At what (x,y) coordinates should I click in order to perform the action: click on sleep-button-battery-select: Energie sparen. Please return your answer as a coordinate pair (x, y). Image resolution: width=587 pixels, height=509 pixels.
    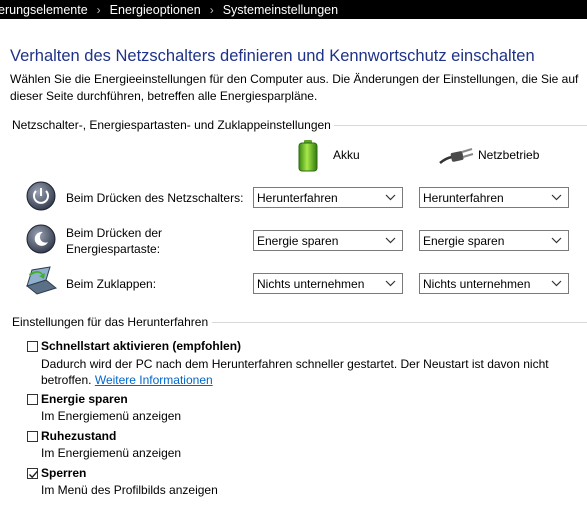
    Looking at the image, I should click on (328, 240).